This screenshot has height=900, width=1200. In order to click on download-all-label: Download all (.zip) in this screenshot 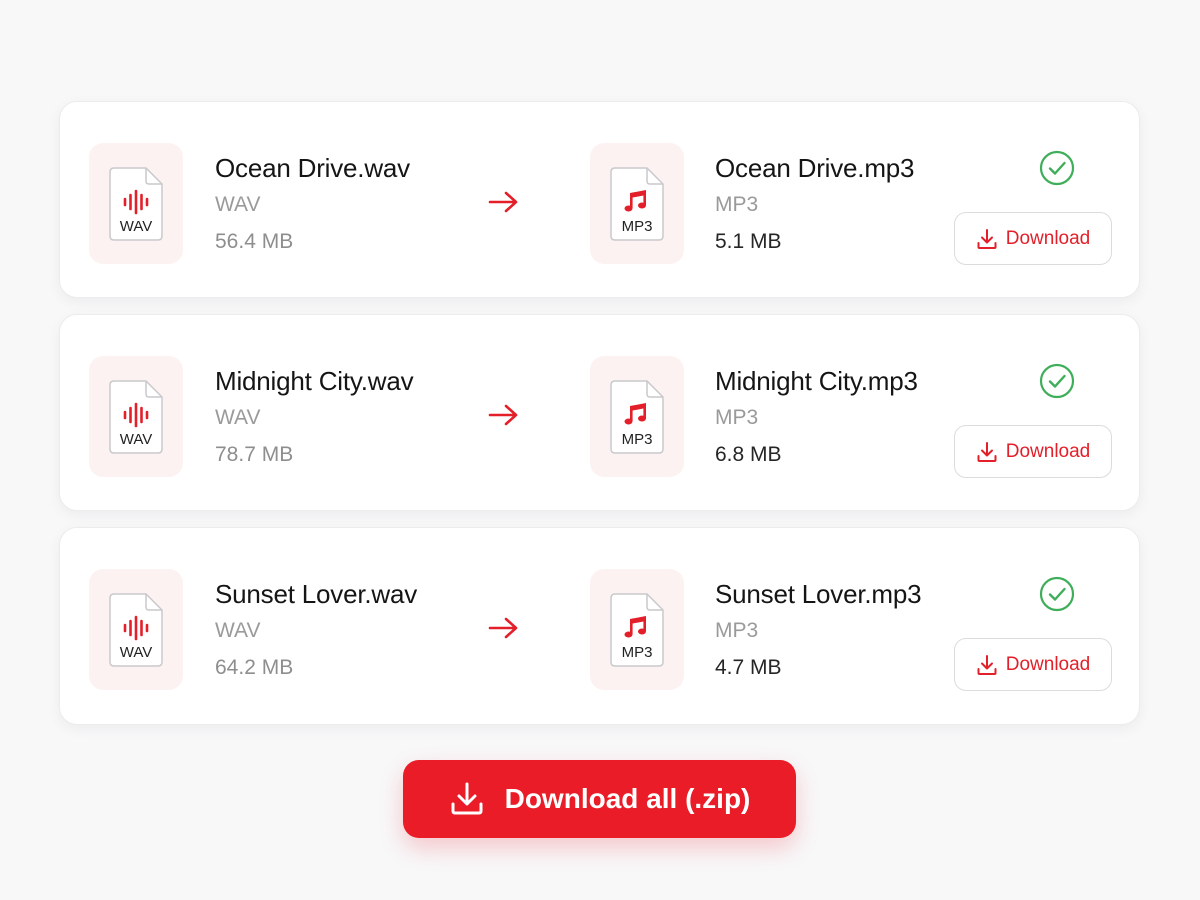, I will do `click(627, 798)`.